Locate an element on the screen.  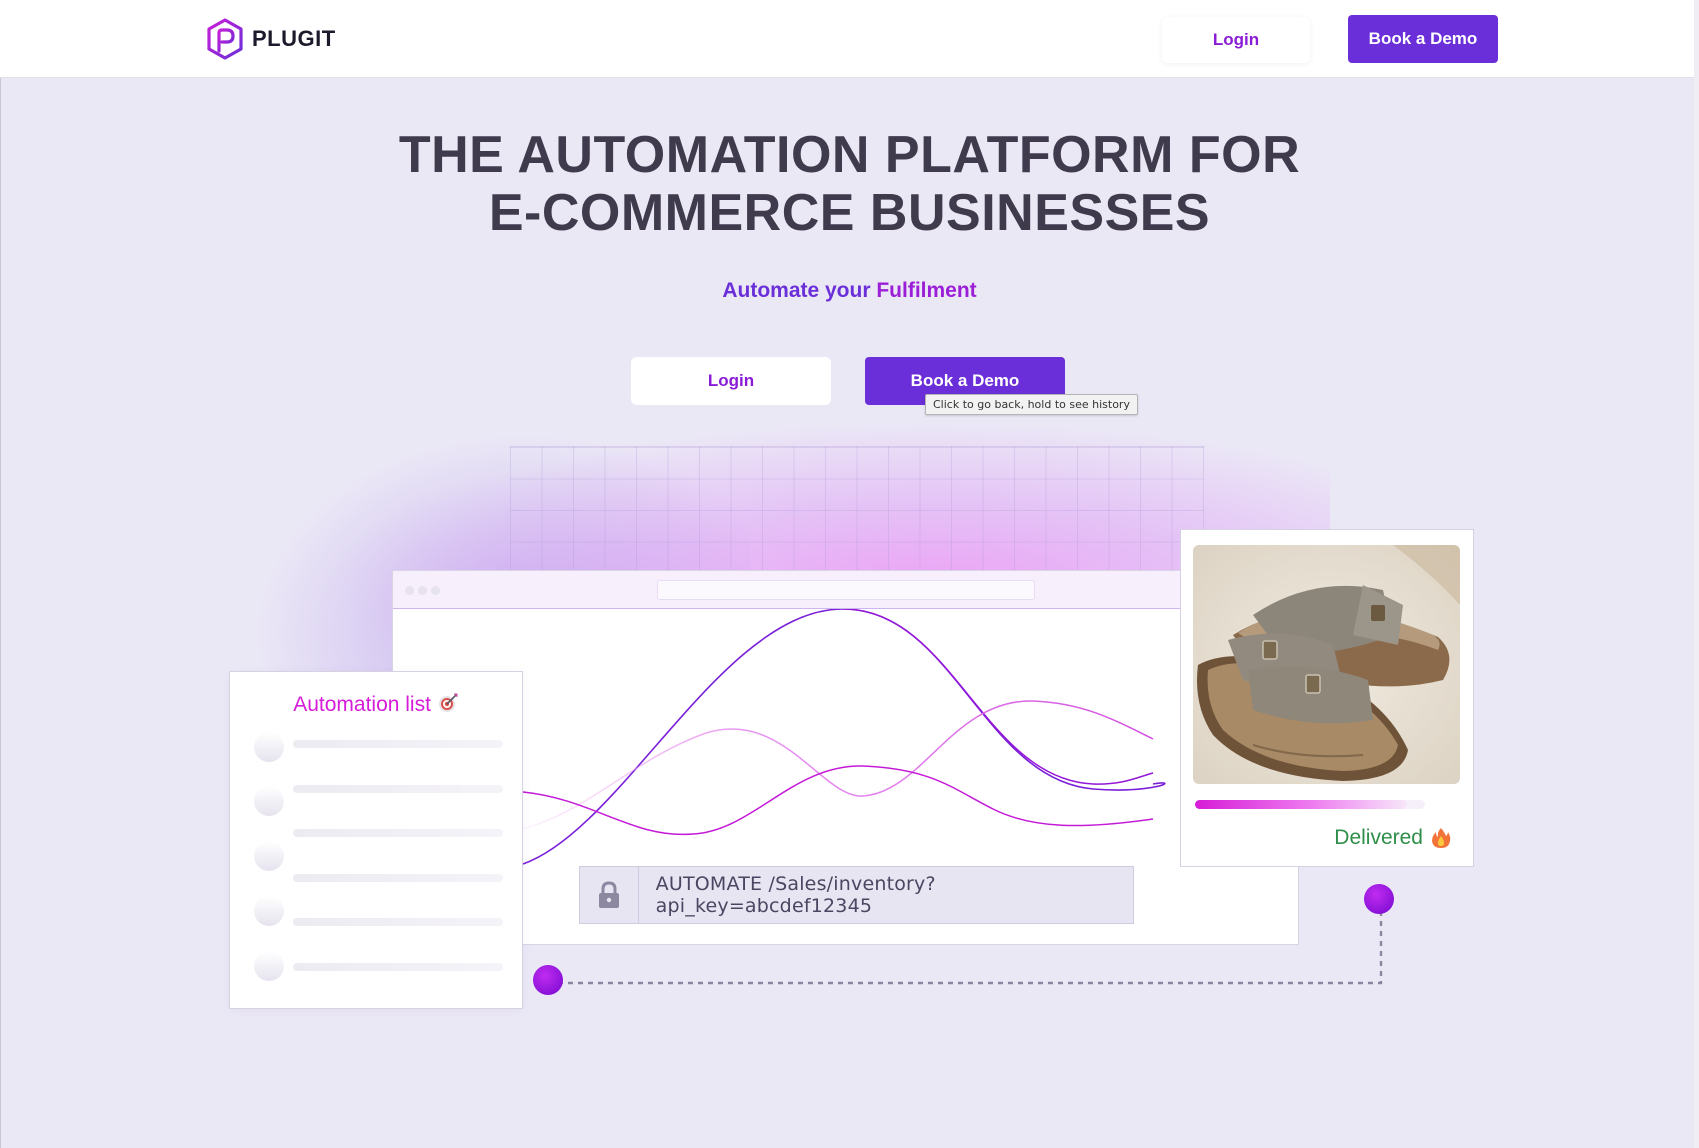
browser-titlebar is located at coordinates (845, 590).